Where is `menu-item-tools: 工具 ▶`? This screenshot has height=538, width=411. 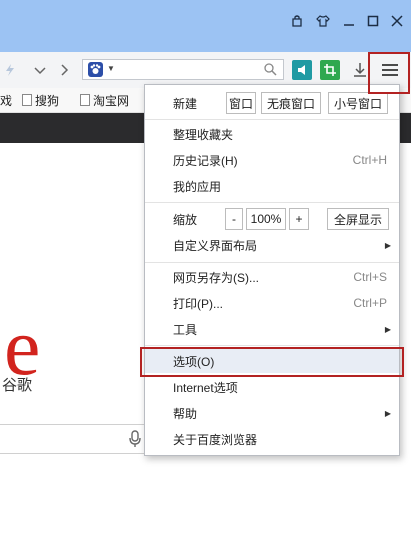
menu-item-tools: 工具 ▶ is located at coordinates (272, 329).